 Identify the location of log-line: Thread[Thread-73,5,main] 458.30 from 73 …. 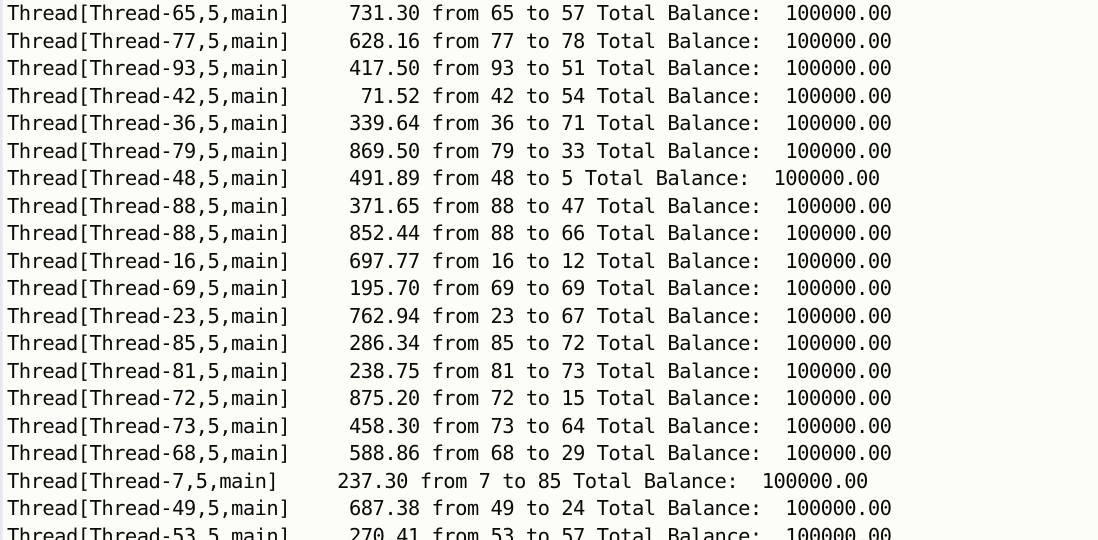
(449, 425).